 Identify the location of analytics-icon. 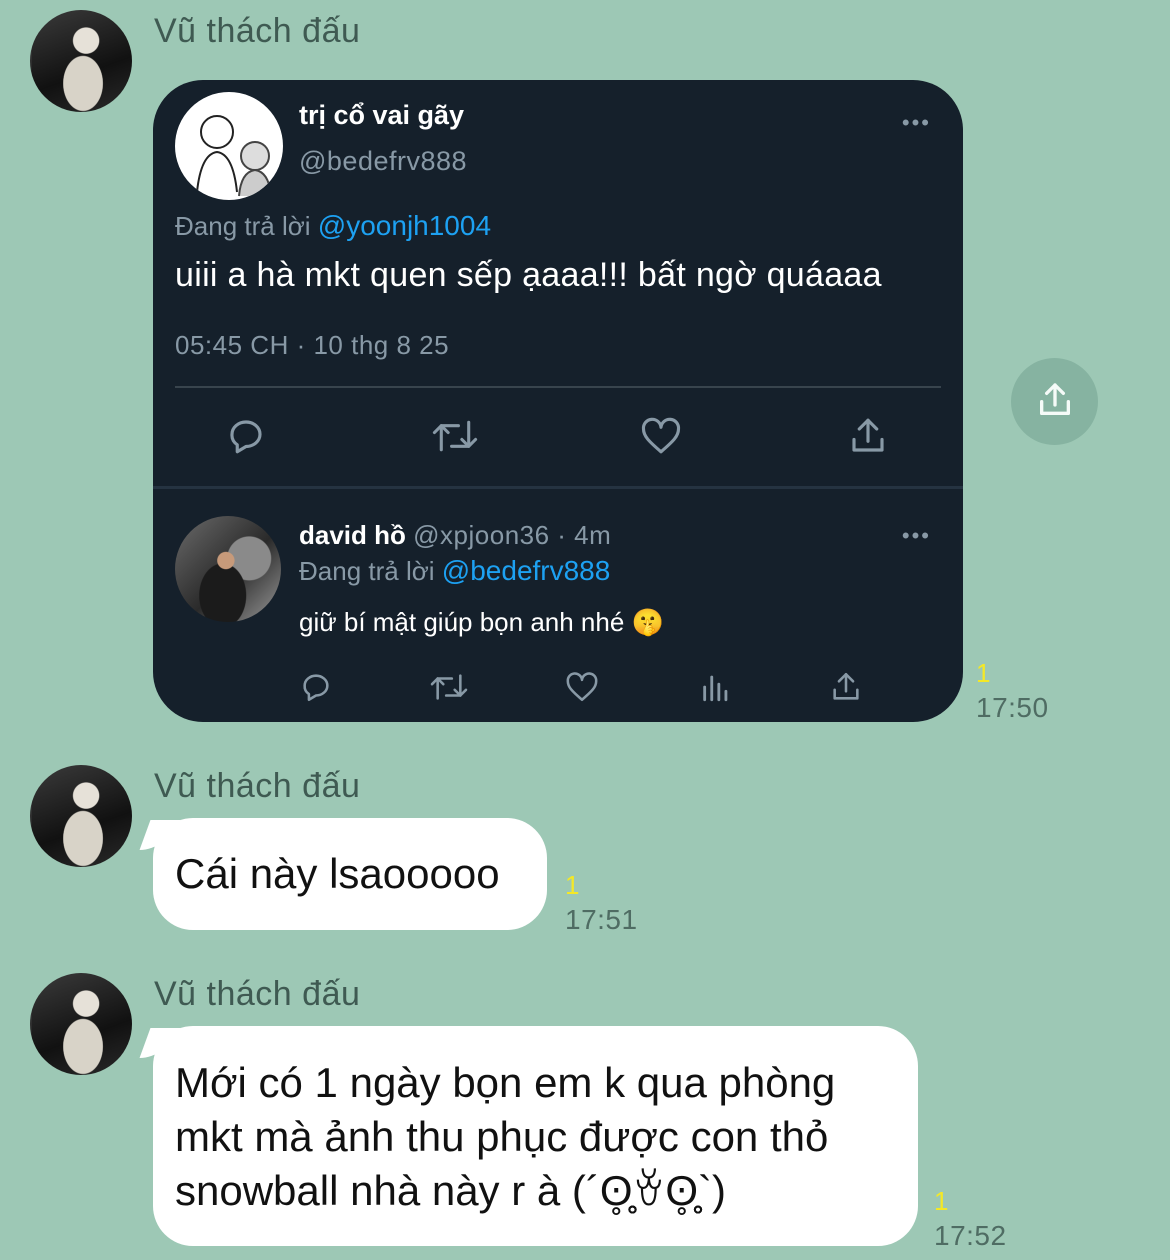
(716, 689).